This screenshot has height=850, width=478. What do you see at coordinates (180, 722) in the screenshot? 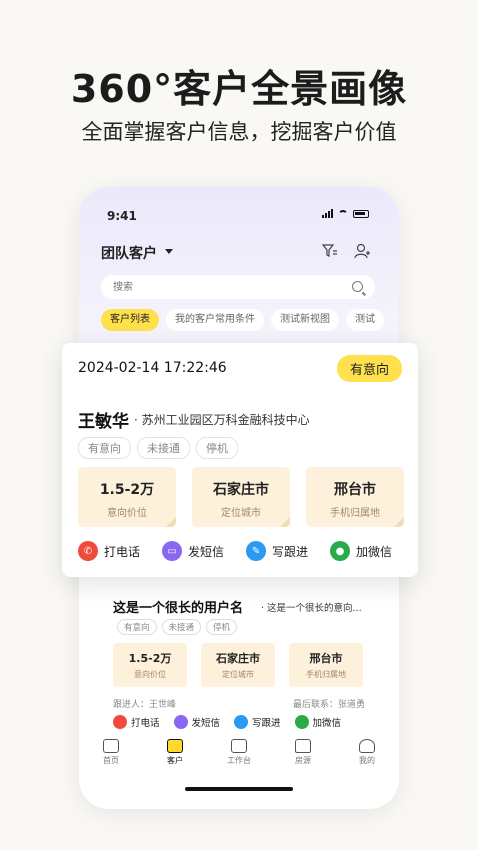
I see `message-icon` at bounding box center [180, 722].